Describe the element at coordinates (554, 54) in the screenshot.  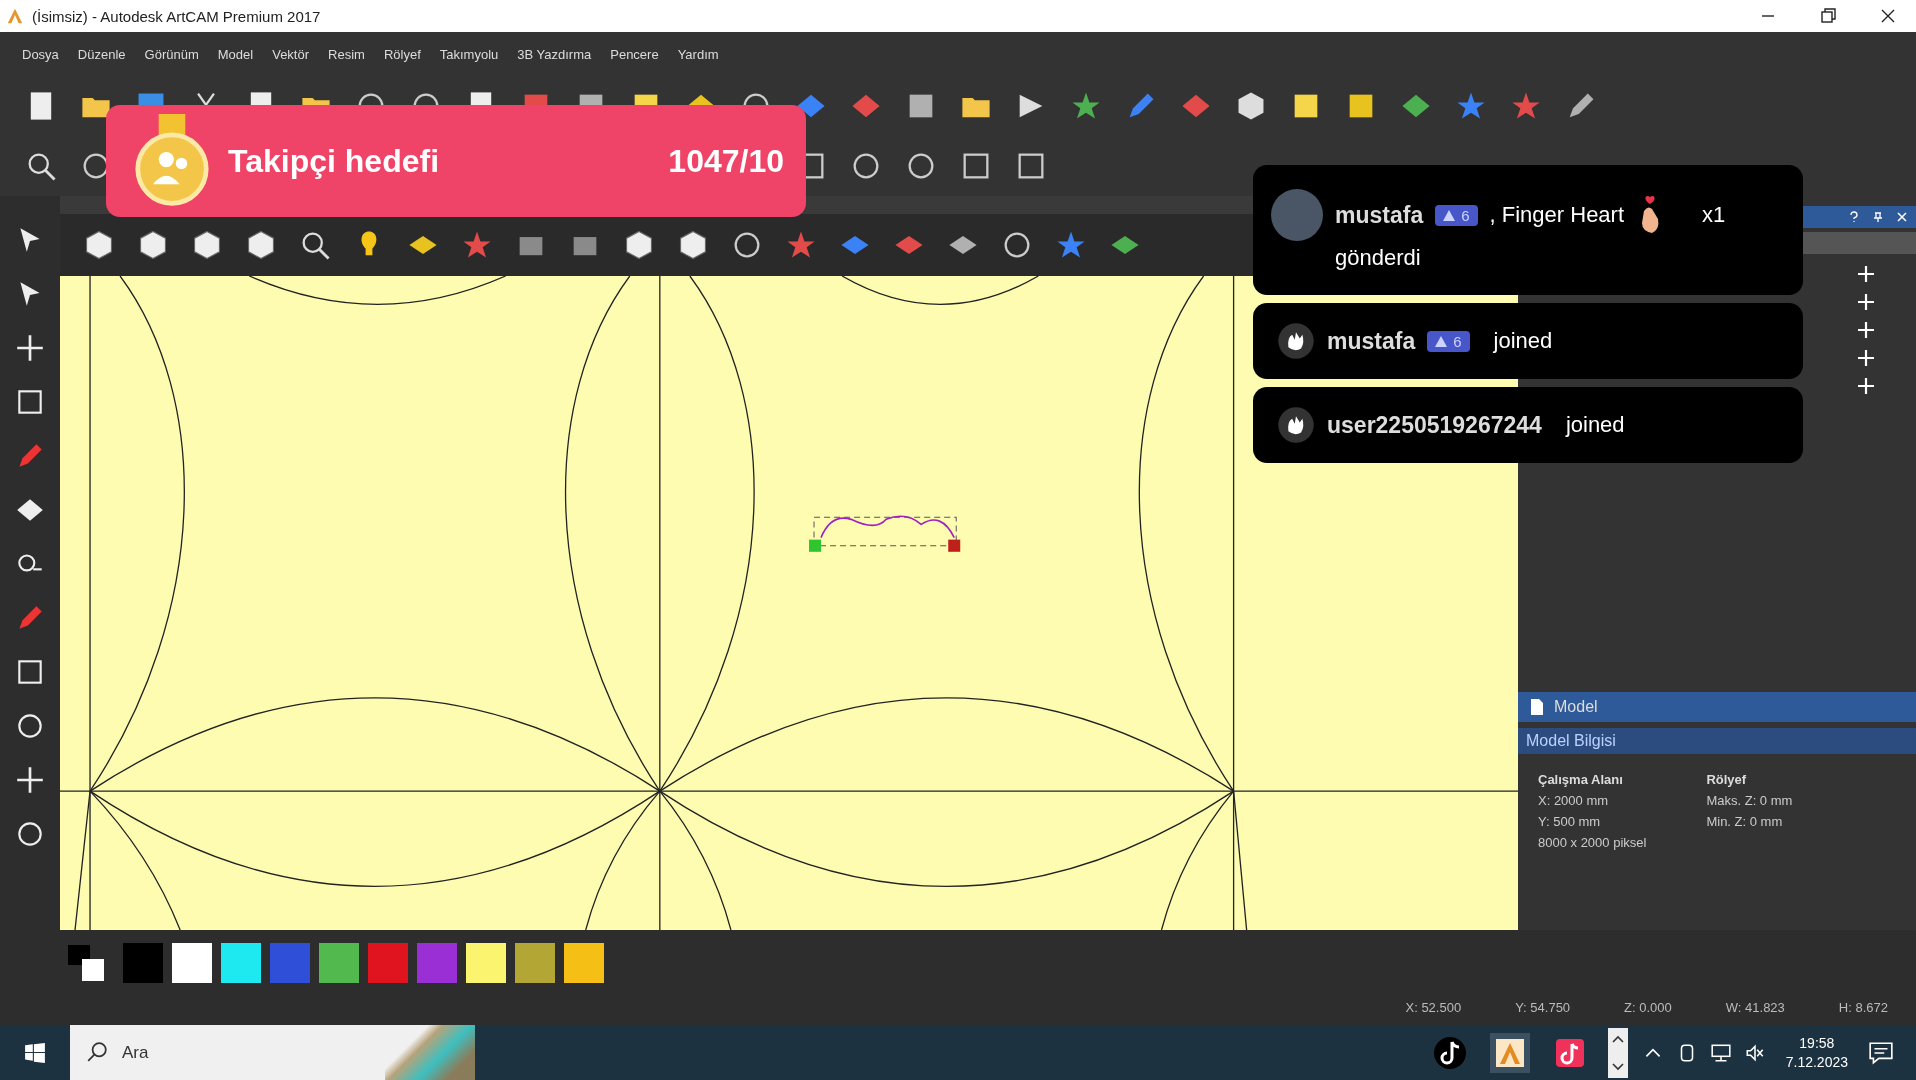
I see `menu-item: 3B Yazdırma` at that location.